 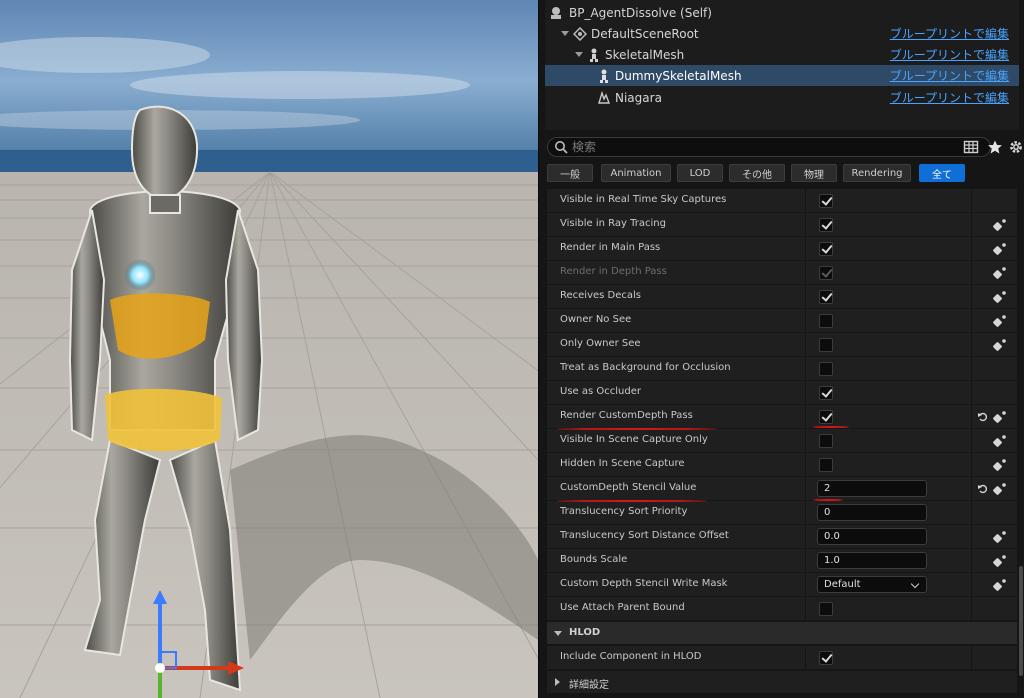 I want to click on tab-all: 全て, so click(x=942, y=173).